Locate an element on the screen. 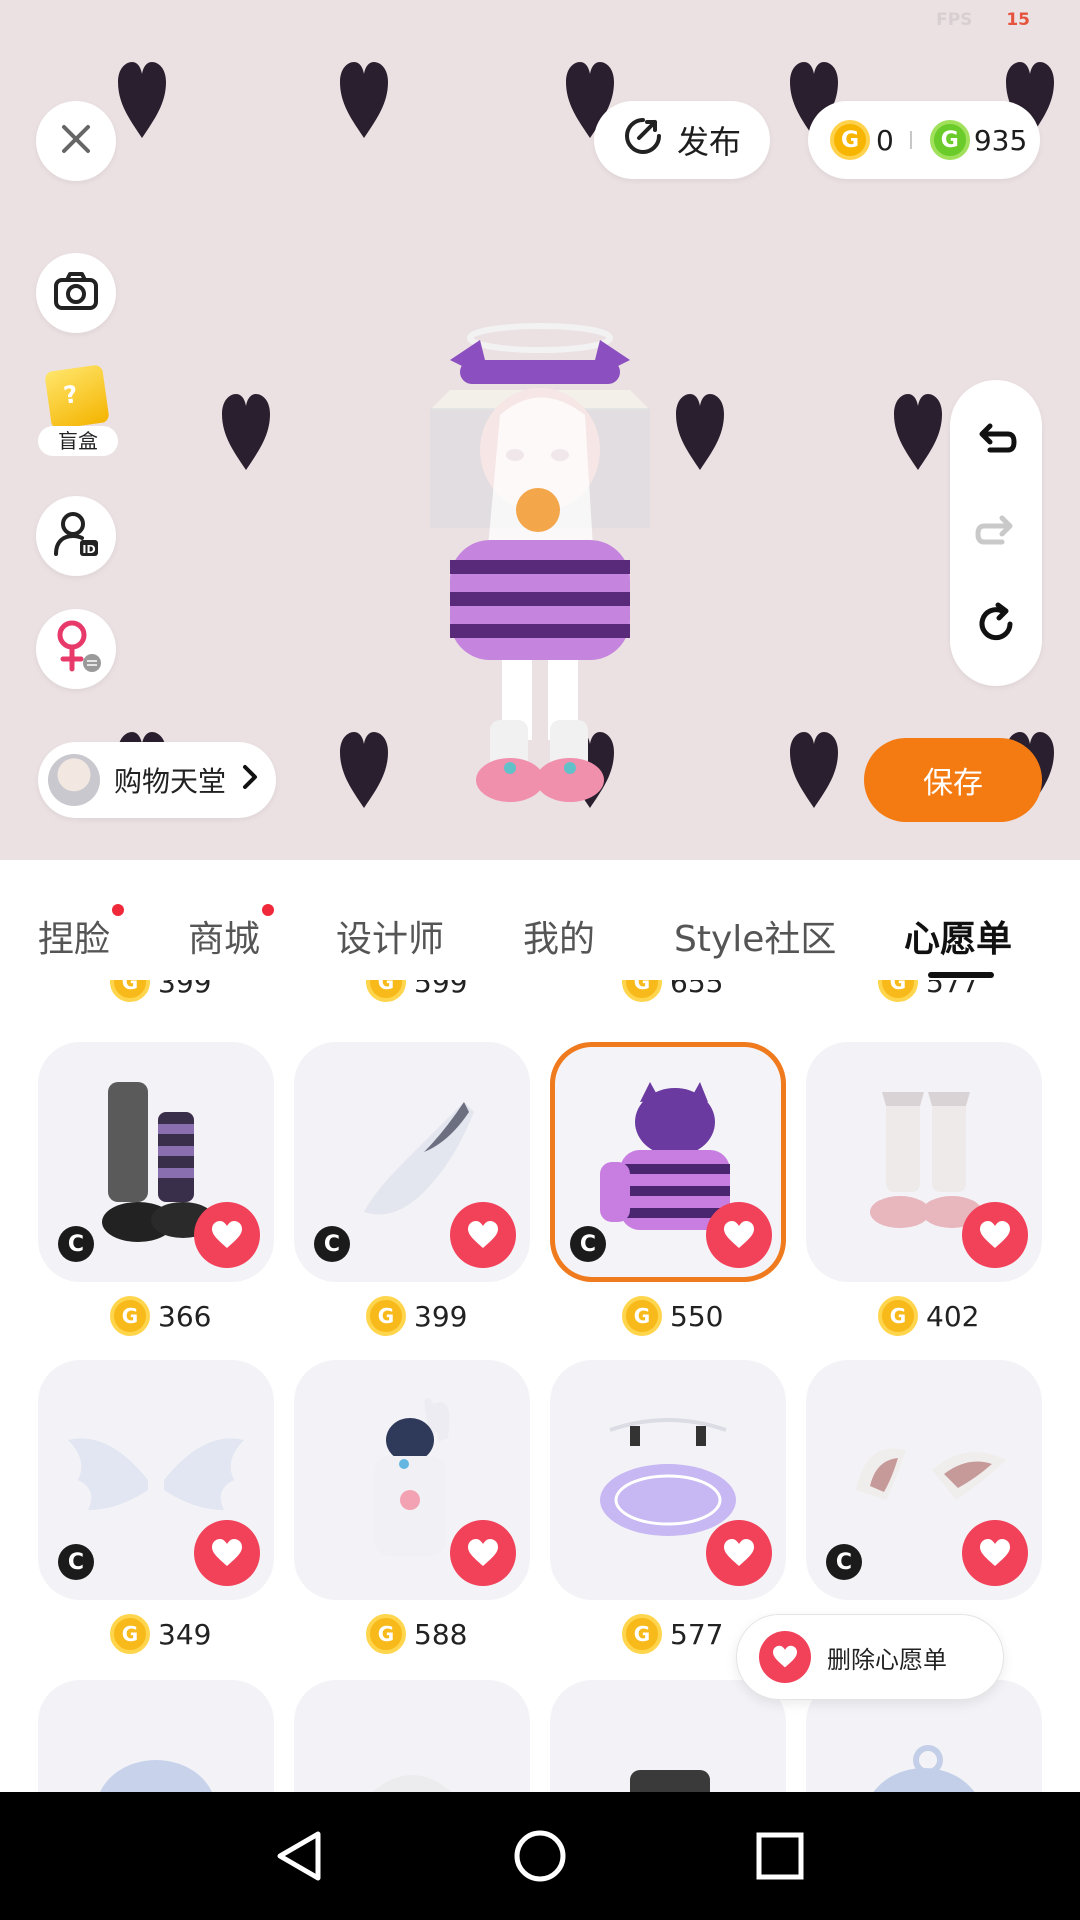 This screenshot has height=1920, width=1080. item-price: G 588 is located at coordinates (416, 1634).